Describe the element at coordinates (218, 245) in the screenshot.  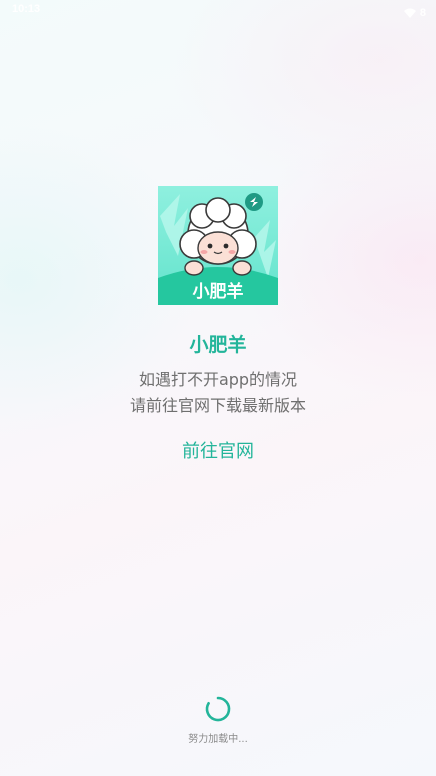
I see `app-logo: 小肥羊` at that location.